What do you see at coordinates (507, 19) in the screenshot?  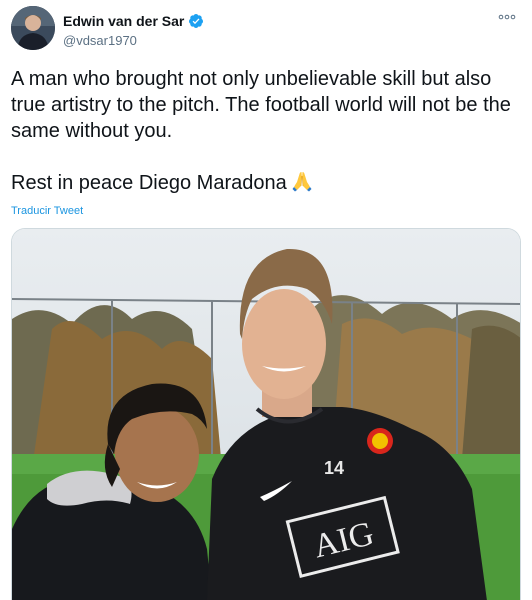 I see `more-options-icon` at bounding box center [507, 19].